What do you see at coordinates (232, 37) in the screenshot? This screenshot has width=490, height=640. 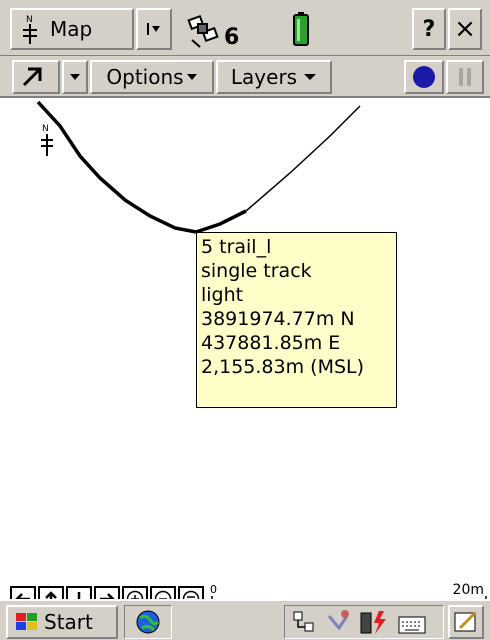 I see `satellite-count: 6` at bounding box center [232, 37].